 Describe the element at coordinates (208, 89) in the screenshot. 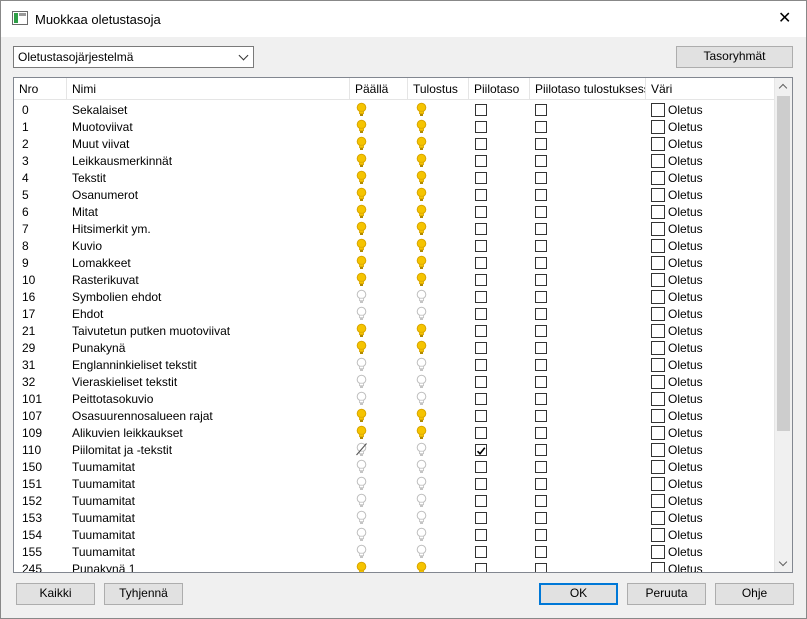

I see `column-header-name: Nimi` at that location.